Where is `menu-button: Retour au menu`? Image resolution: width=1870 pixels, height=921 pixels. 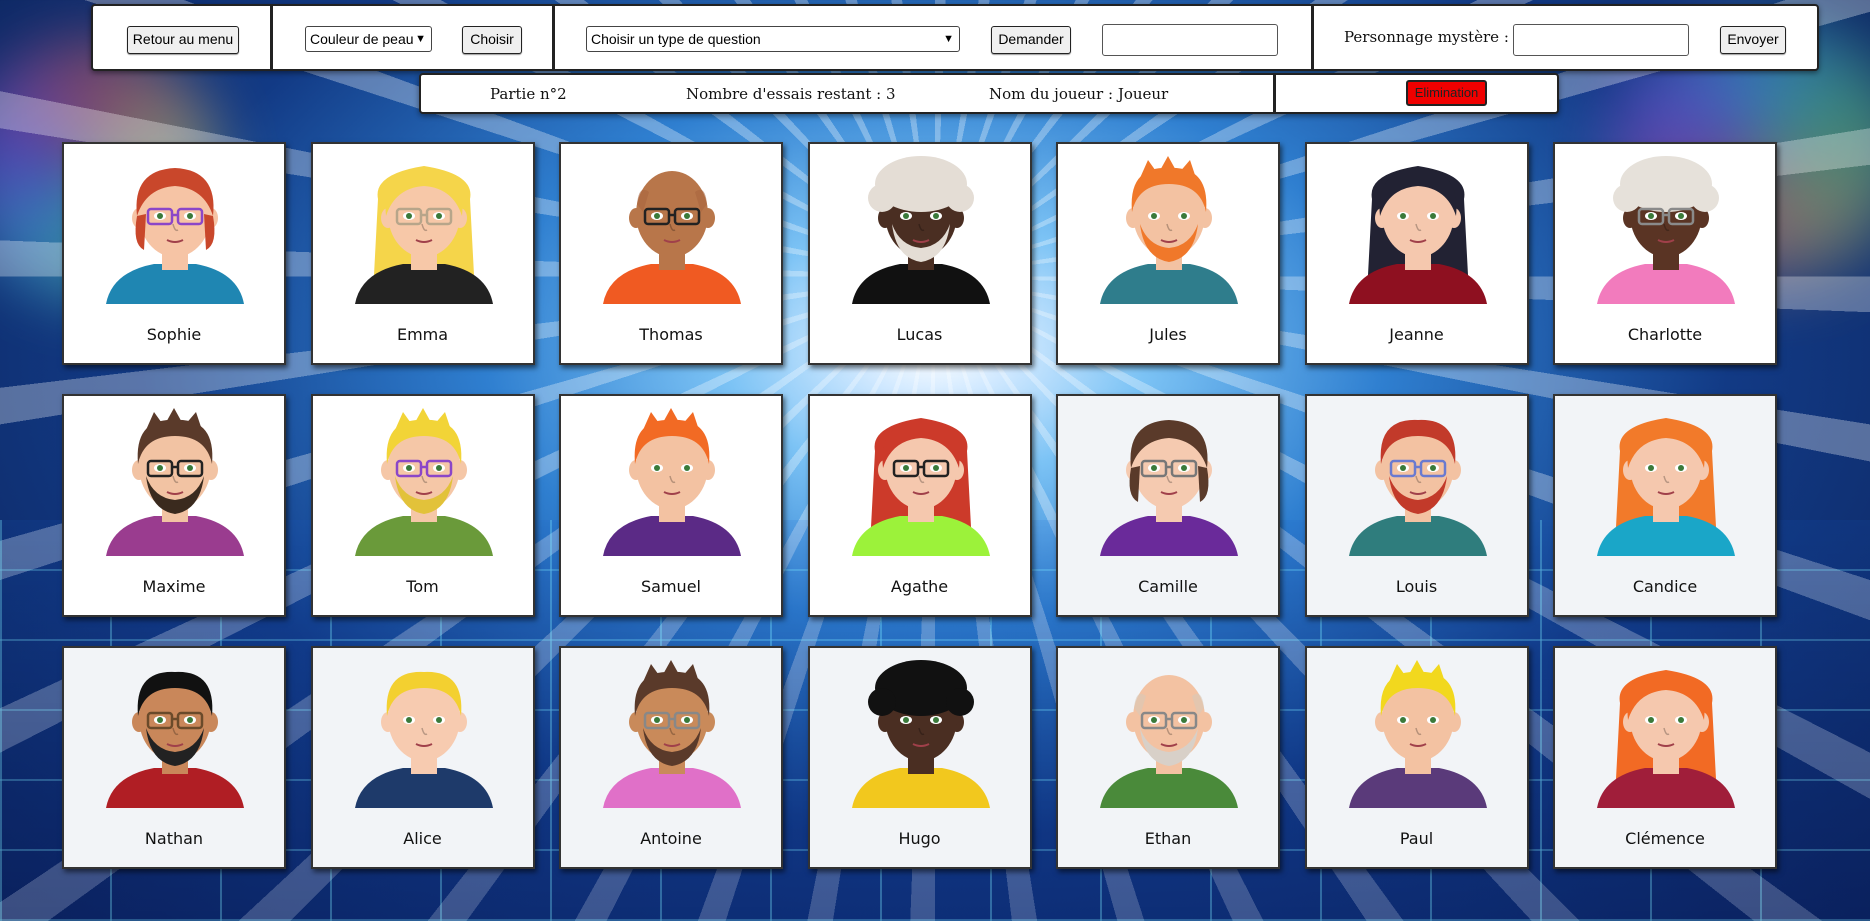
menu-button: Retour au menu is located at coordinates (183, 40).